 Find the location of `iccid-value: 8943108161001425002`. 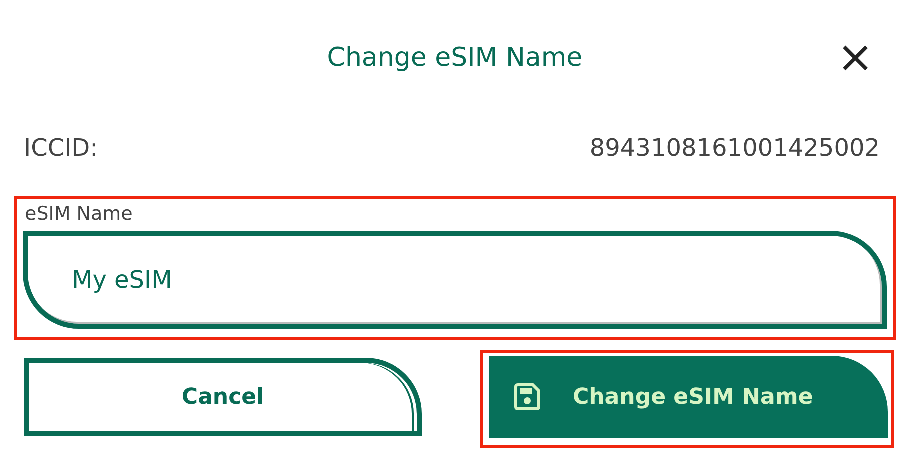

iccid-value: 8943108161001425002 is located at coordinates (735, 148).